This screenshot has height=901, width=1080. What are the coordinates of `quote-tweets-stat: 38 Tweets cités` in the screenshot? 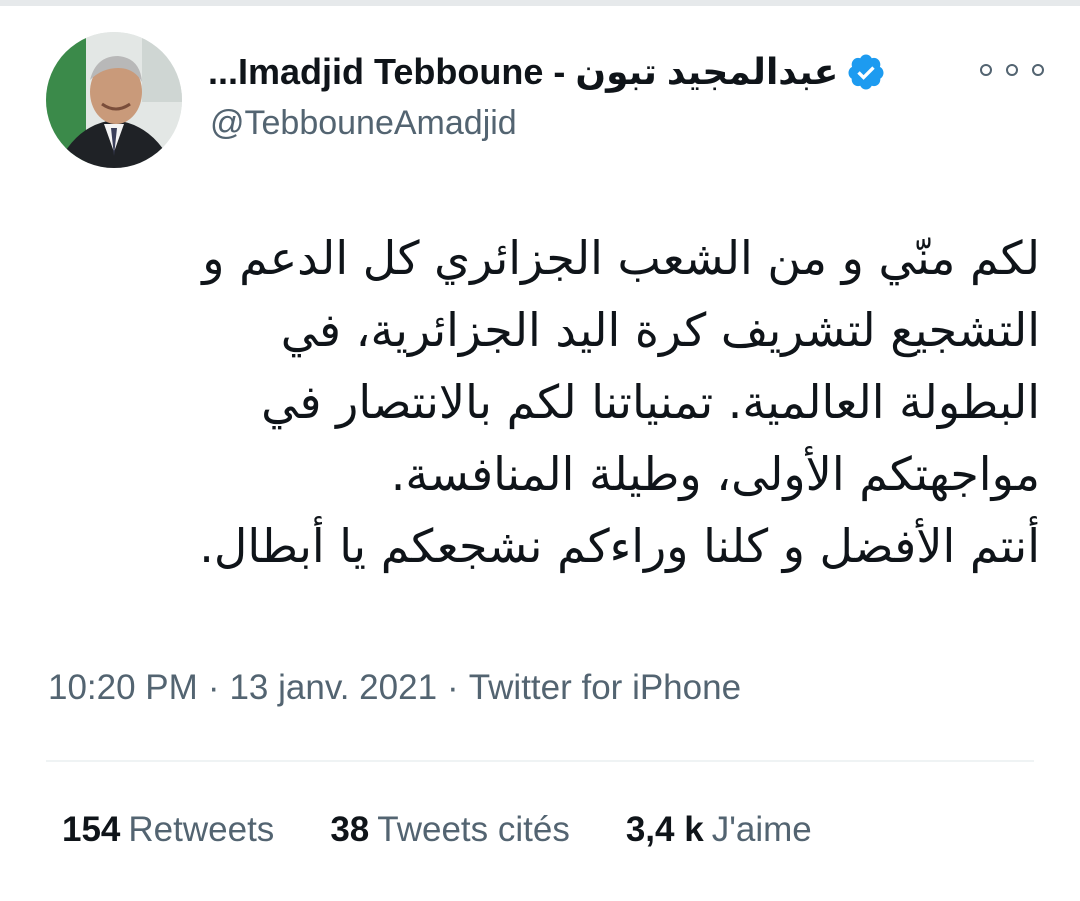 It's located at (450, 830).